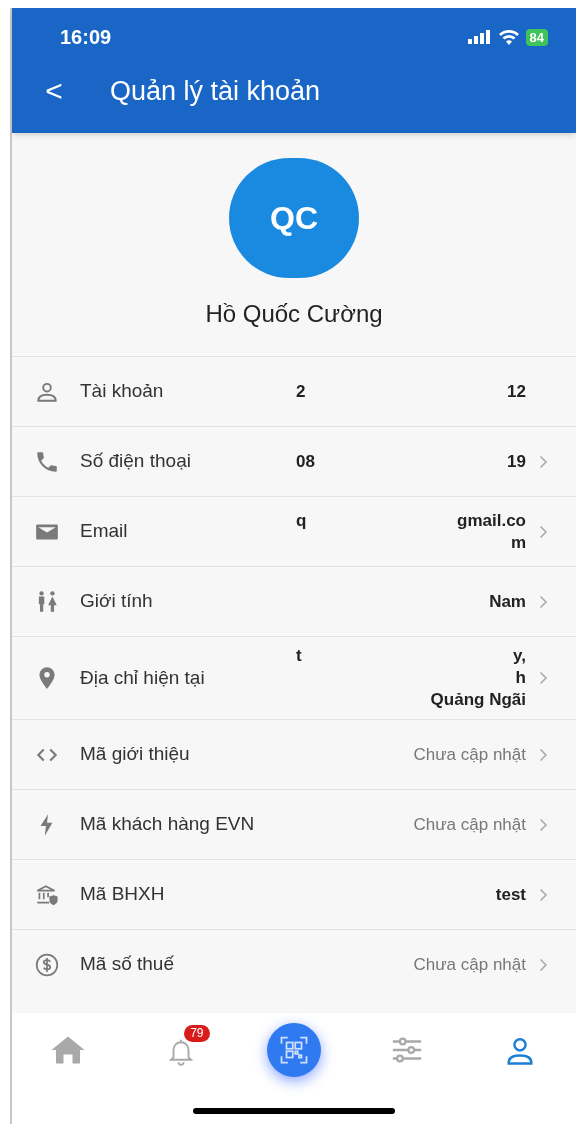  Describe the element at coordinates (508, 37) in the screenshot. I see `wifi-icon` at that location.